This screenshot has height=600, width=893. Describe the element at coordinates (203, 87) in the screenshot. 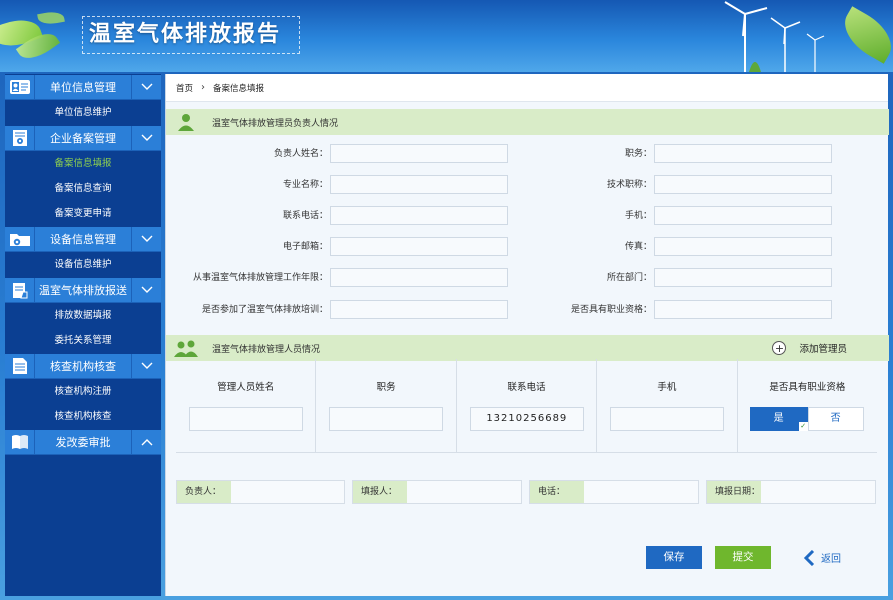

I see `chevron-right-icon: ›` at that location.